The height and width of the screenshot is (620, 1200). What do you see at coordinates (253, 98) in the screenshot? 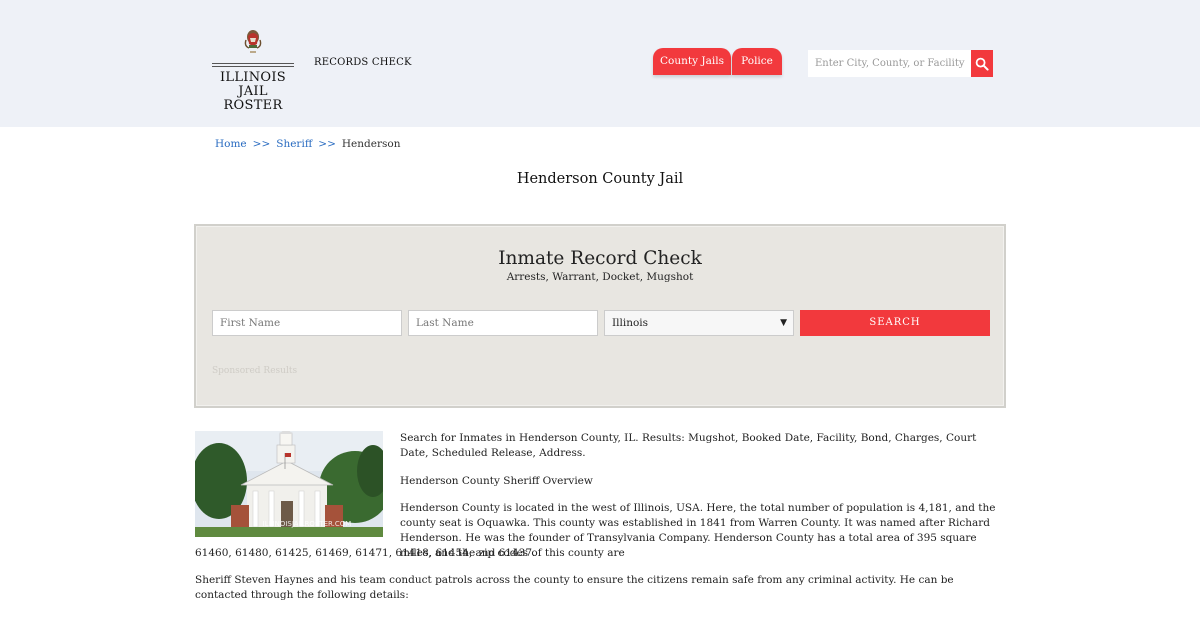
I see `logo-line-2: JAIL ROSTER` at bounding box center [253, 98].